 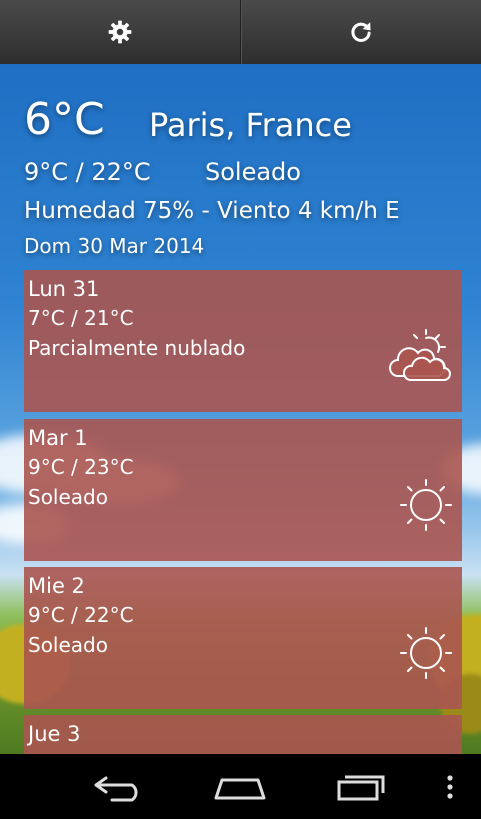 I want to click on home-icon, so click(x=240, y=787).